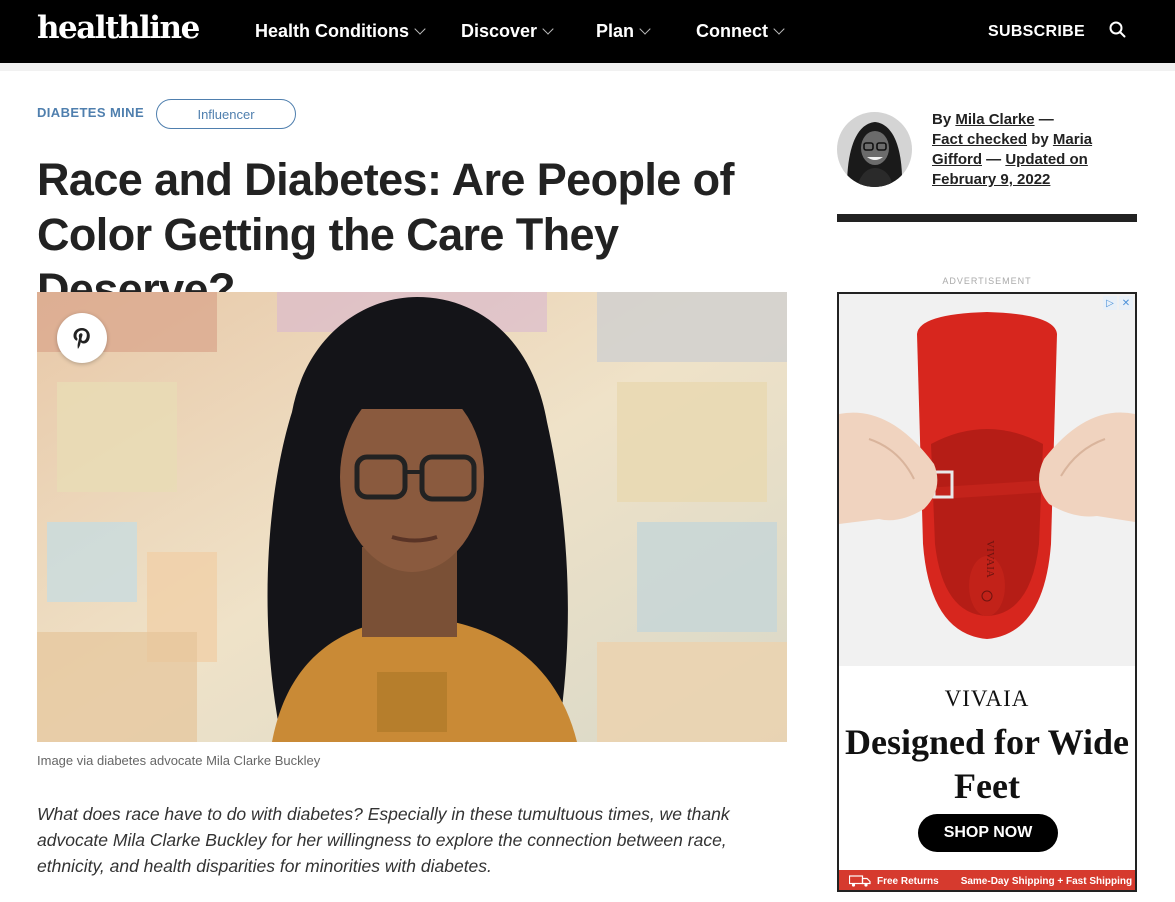 This screenshot has height=902, width=1175. Describe the element at coordinates (1036, 31) in the screenshot. I see `subscribe-button: SUBSCRIBE` at that location.